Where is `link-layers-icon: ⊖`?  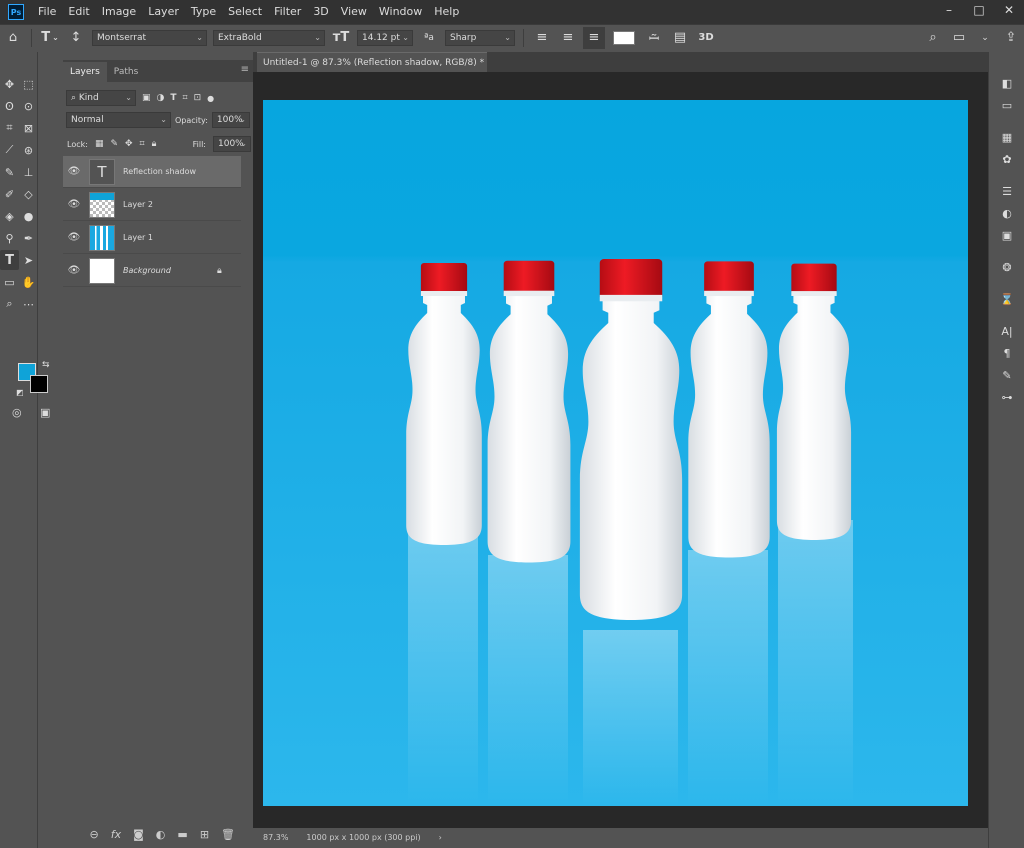
link-layers-icon: ⊖ is located at coordinates (94, 834).